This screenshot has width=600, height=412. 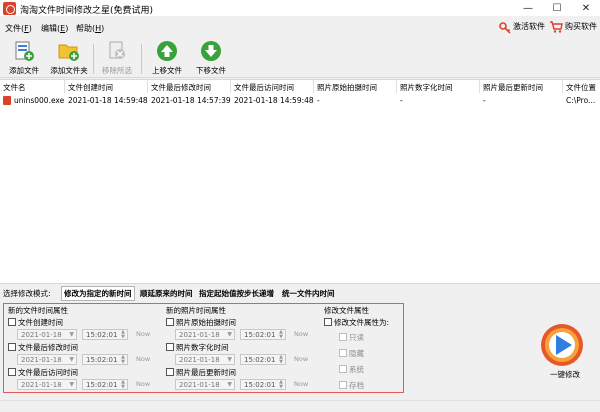 I want to click on file-accessed-date: 2021-01-18 ▼, so click(x=47, y=384).